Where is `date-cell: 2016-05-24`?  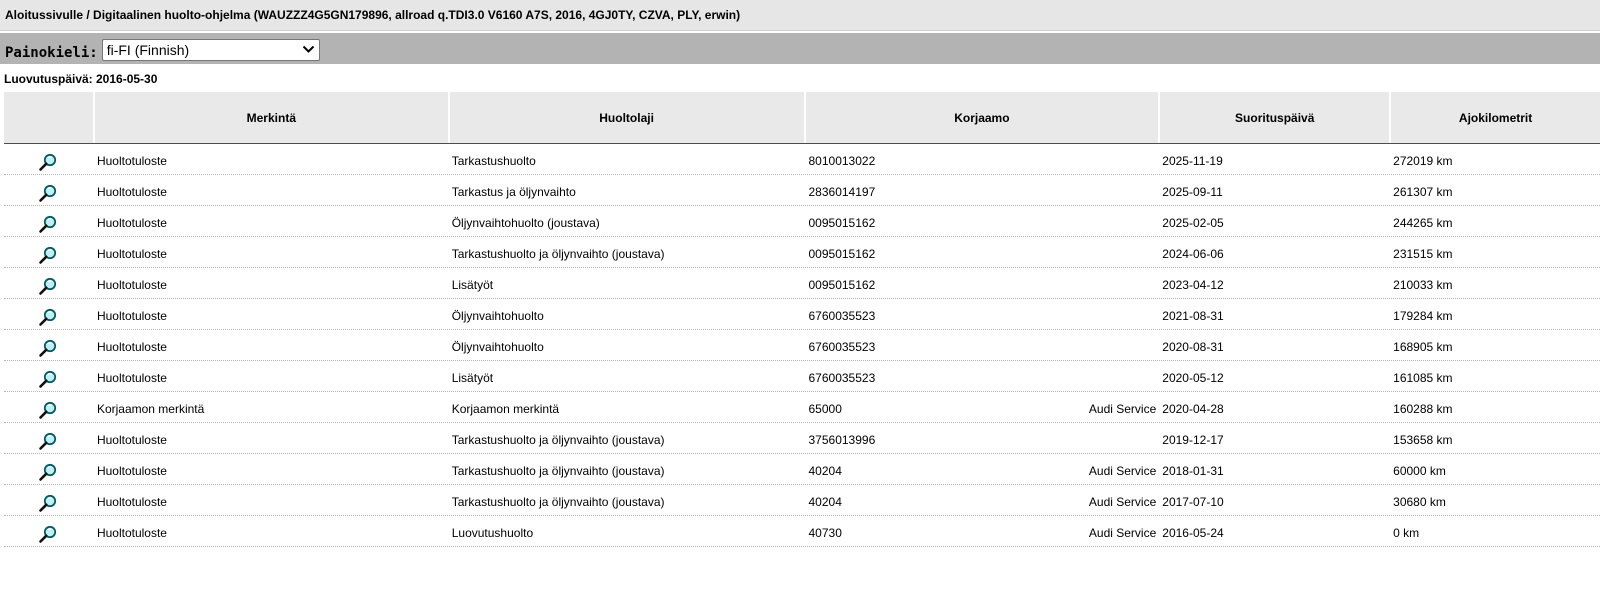 date-cell: 2016-05-24 is located at coordinates (1193, 533).